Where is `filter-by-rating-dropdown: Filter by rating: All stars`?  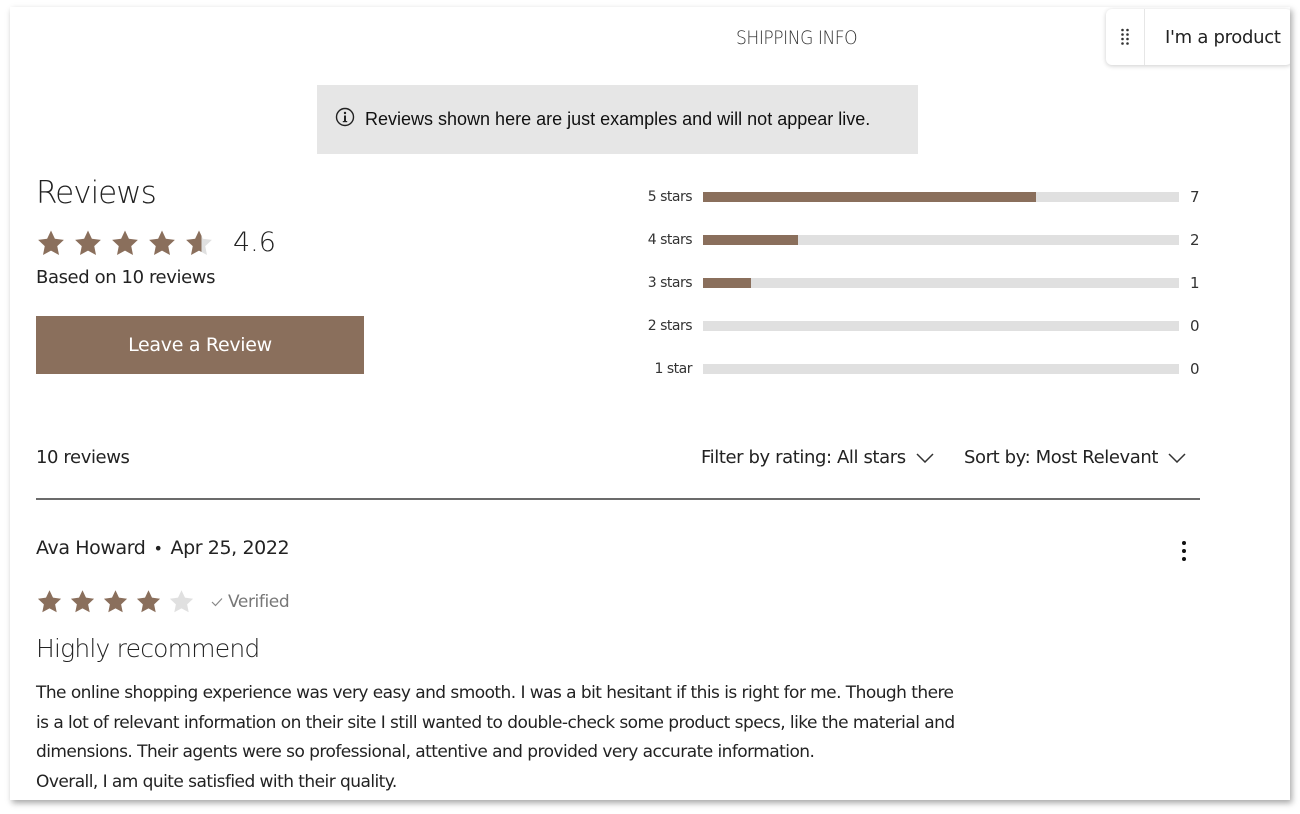 filter-by-rating-dropdown: Filter by rating: All stars is located at coordinates (817, 457).